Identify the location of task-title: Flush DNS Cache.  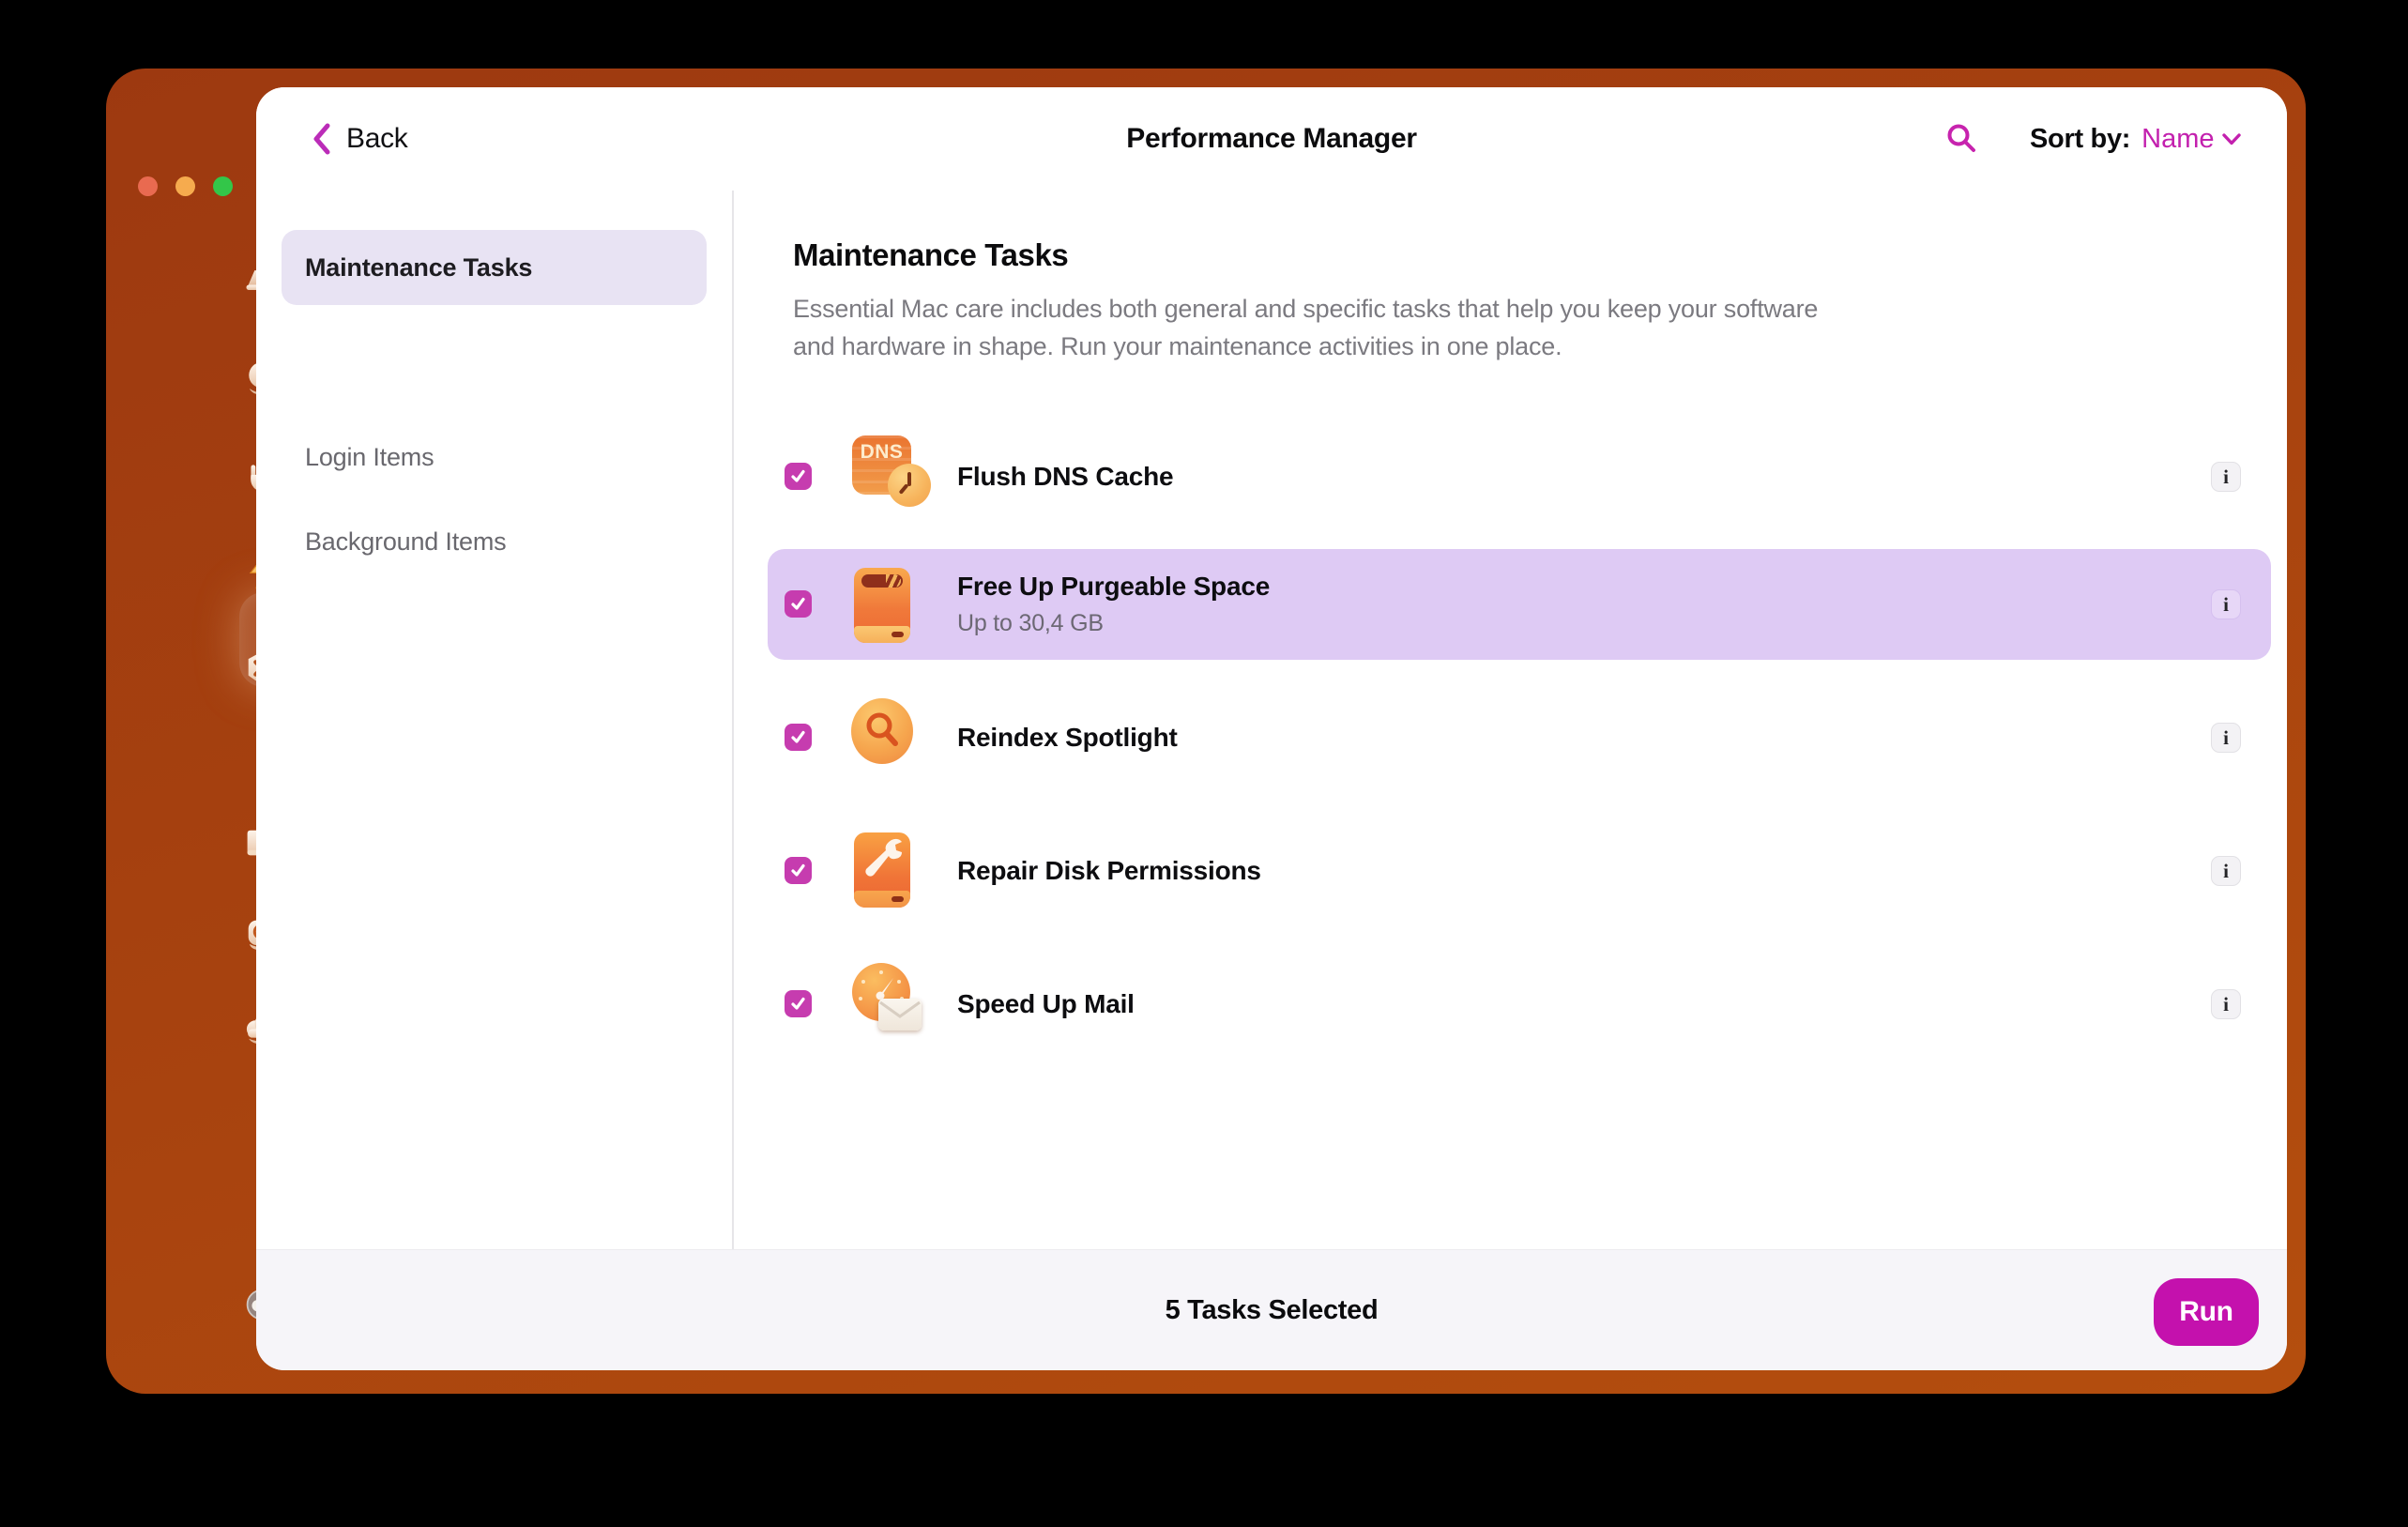
(1065, 477).